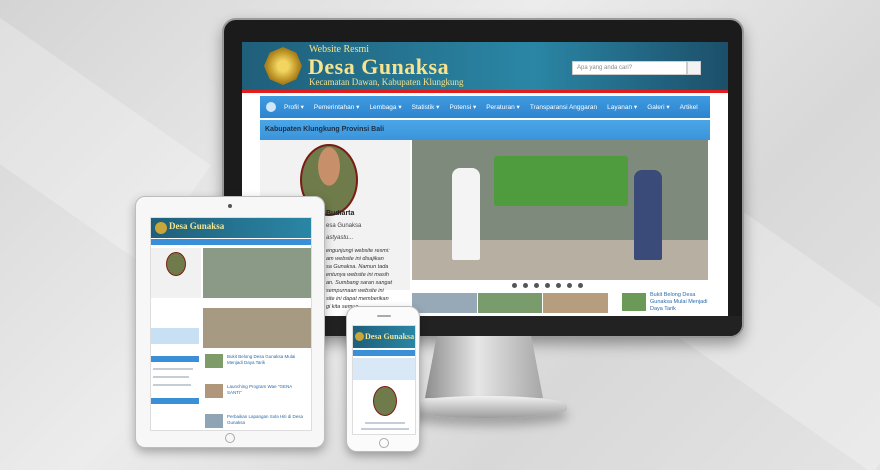 Image resolution: width=880 pixels, height=470 pixels. What do you see at coordinates (689, 107) in the screenshot?
I see `nav-item-artikel: Artikel` at bounding box center [689, 107].